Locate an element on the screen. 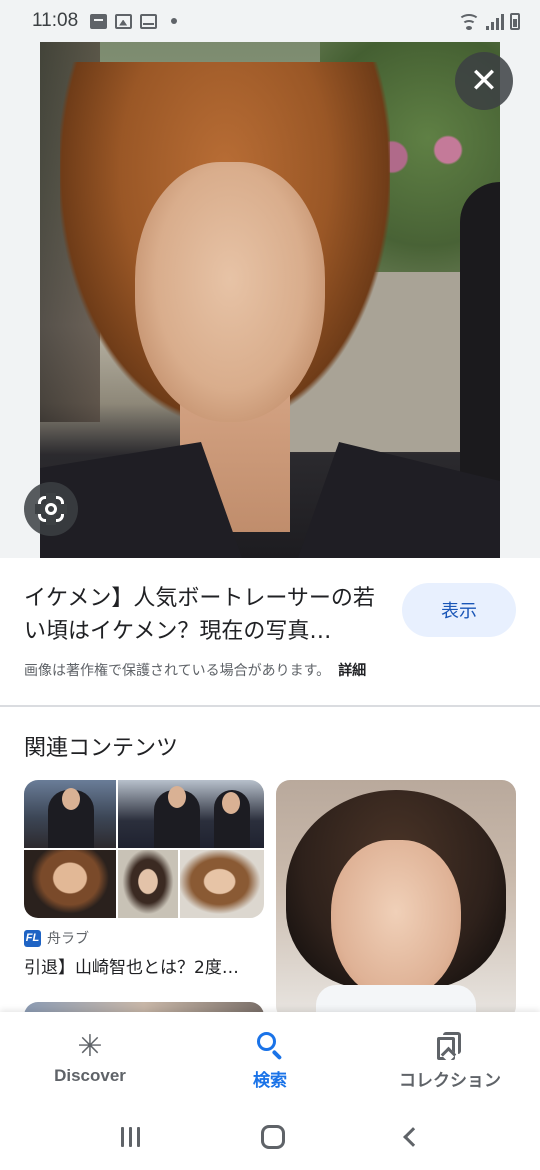  asterisk-icon: ✳ is located at coordinates (90, 1046).